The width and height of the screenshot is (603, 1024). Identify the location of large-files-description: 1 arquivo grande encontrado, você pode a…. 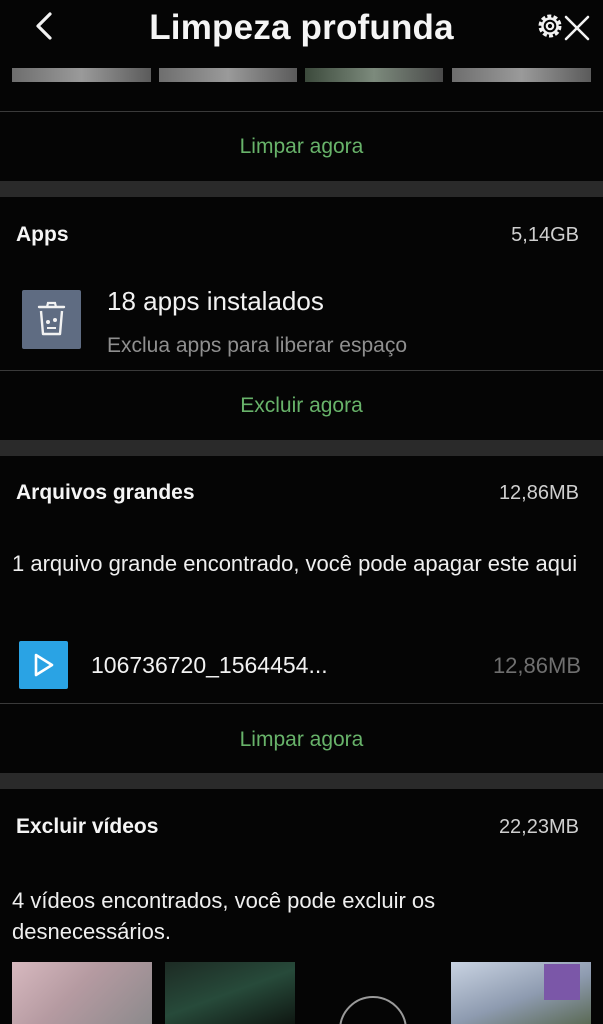
(295, 563).